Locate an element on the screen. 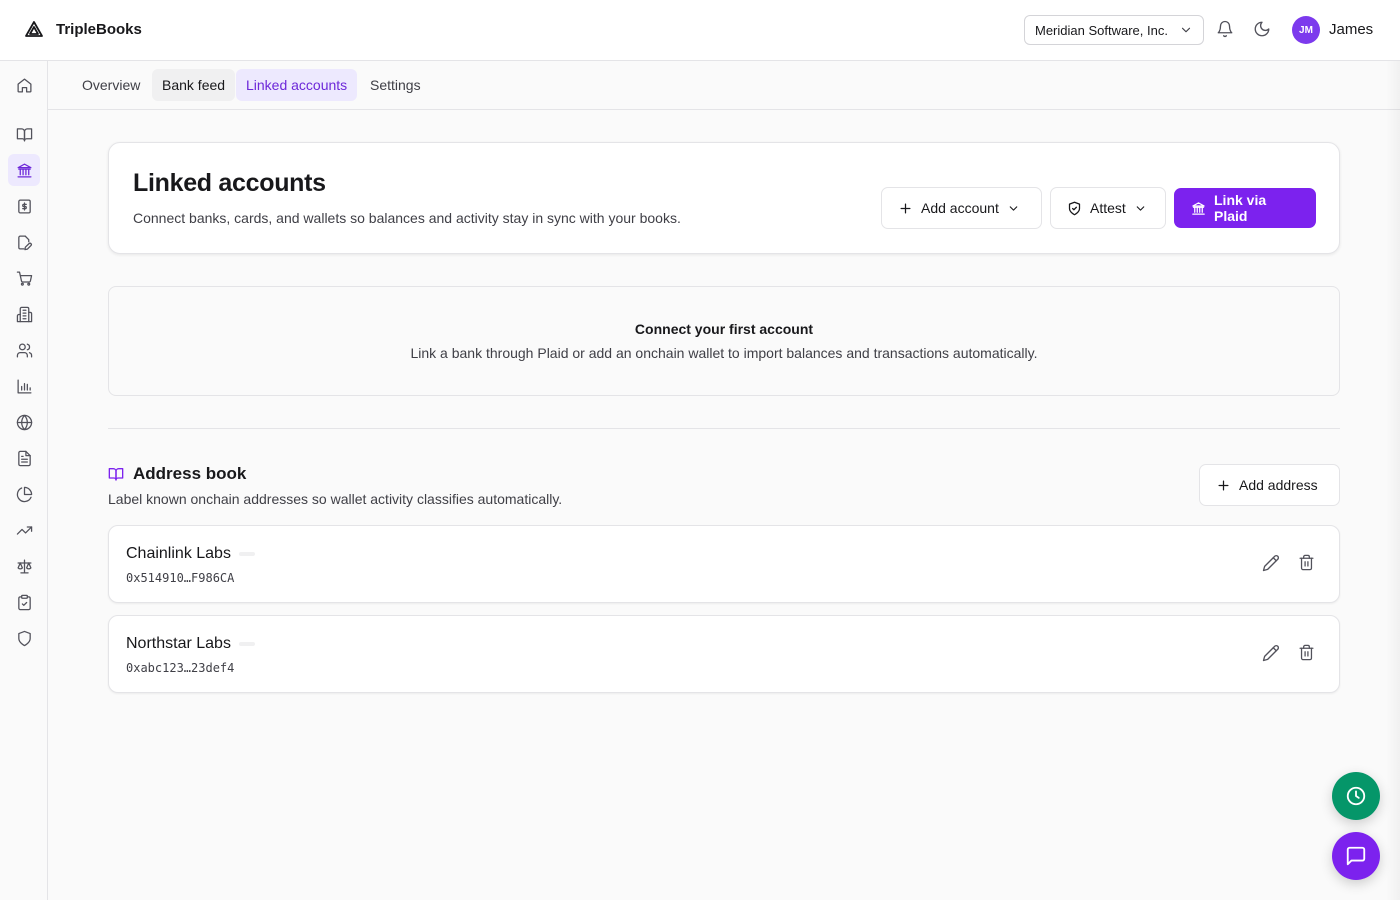 The width and height of the screenshot is (1400, 900). trending-up-icon is located at coordinates (24, 530).